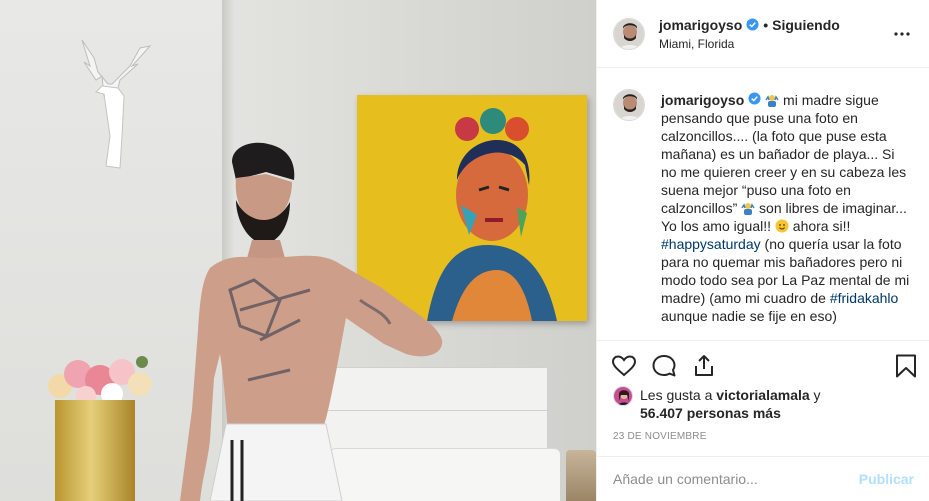 This screenshot has width=929, height=501. I want to click on share-button, so click(704, 366).